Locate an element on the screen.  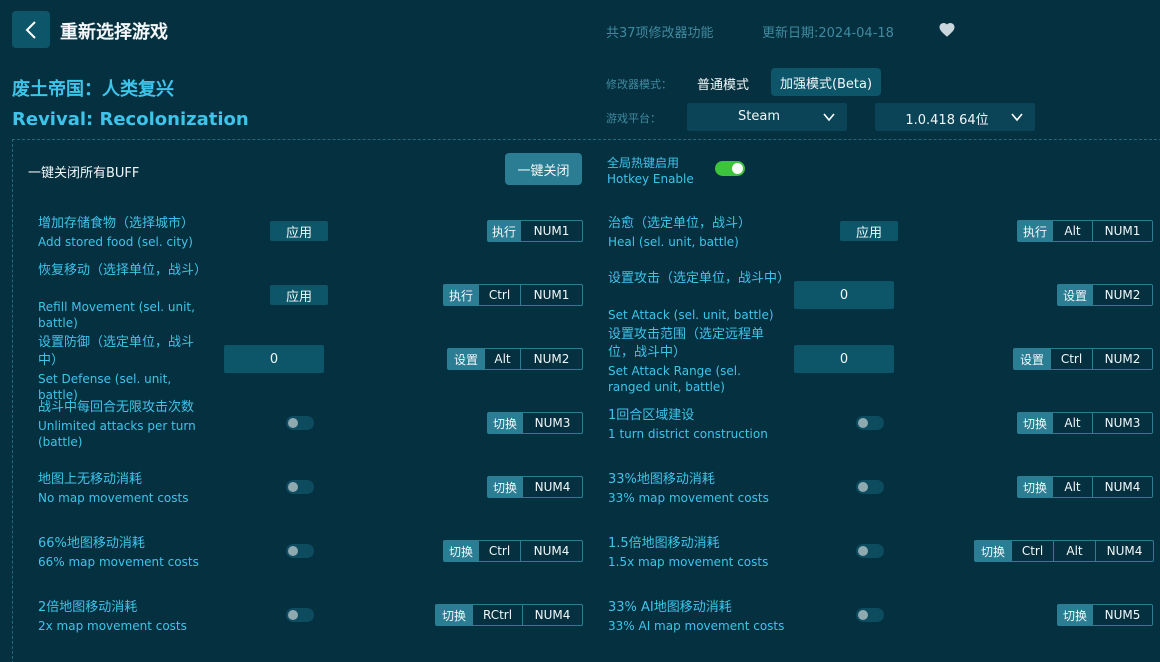
feature-label: 设置防御（选定单位，战斗中） is located at coordinates (116, 351).